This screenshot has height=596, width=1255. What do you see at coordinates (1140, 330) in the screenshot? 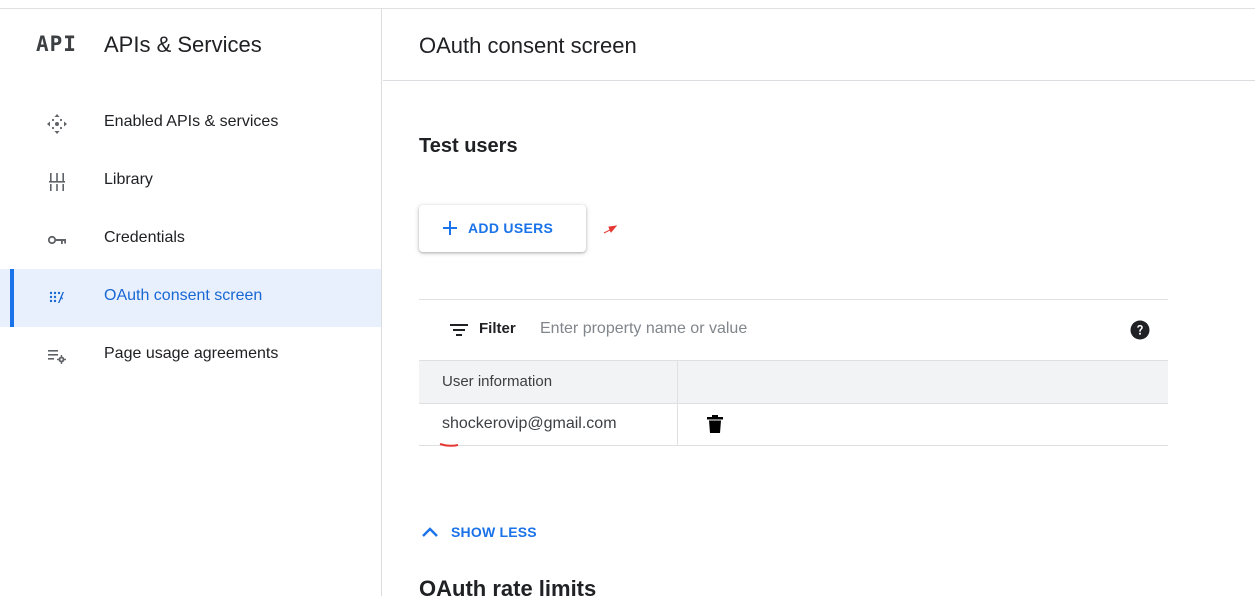
I see `help-icon` at bounding box center [1140, 330].